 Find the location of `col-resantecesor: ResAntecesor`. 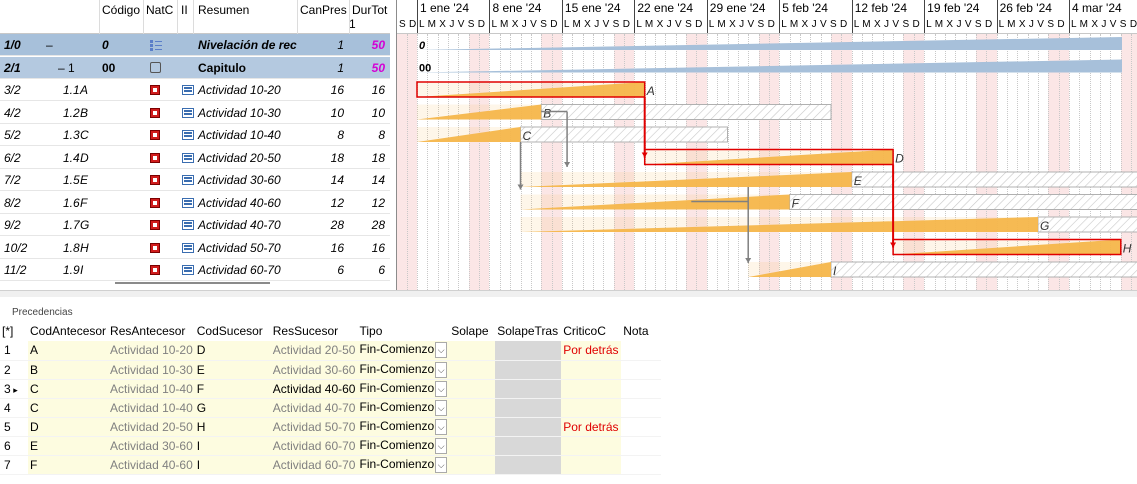

col-resantecesor: ResAntecesor is located at coordinates (151, 331).